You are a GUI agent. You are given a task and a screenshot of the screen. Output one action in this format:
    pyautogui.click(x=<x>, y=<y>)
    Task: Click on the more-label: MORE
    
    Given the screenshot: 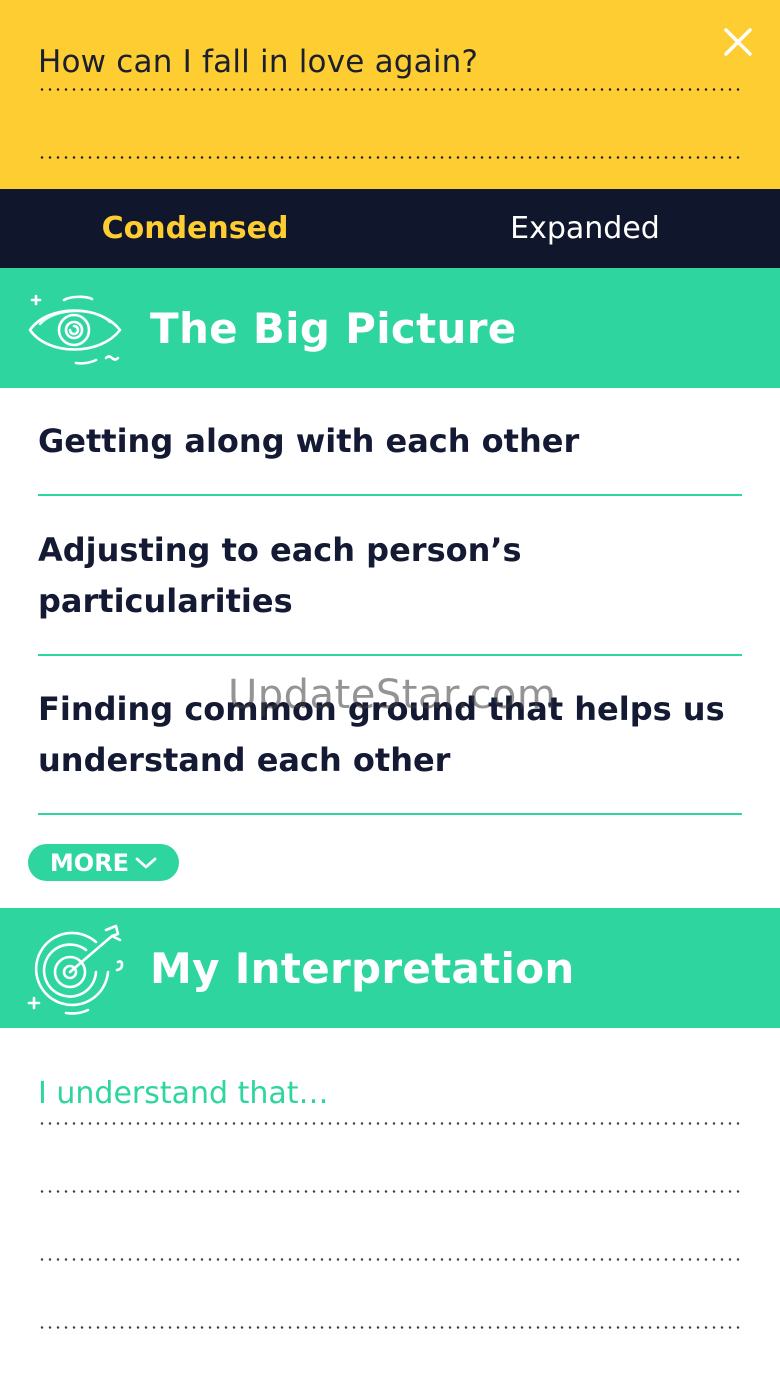 What is the action you would take?
    pyautogui.click(x=89, y=862)
    